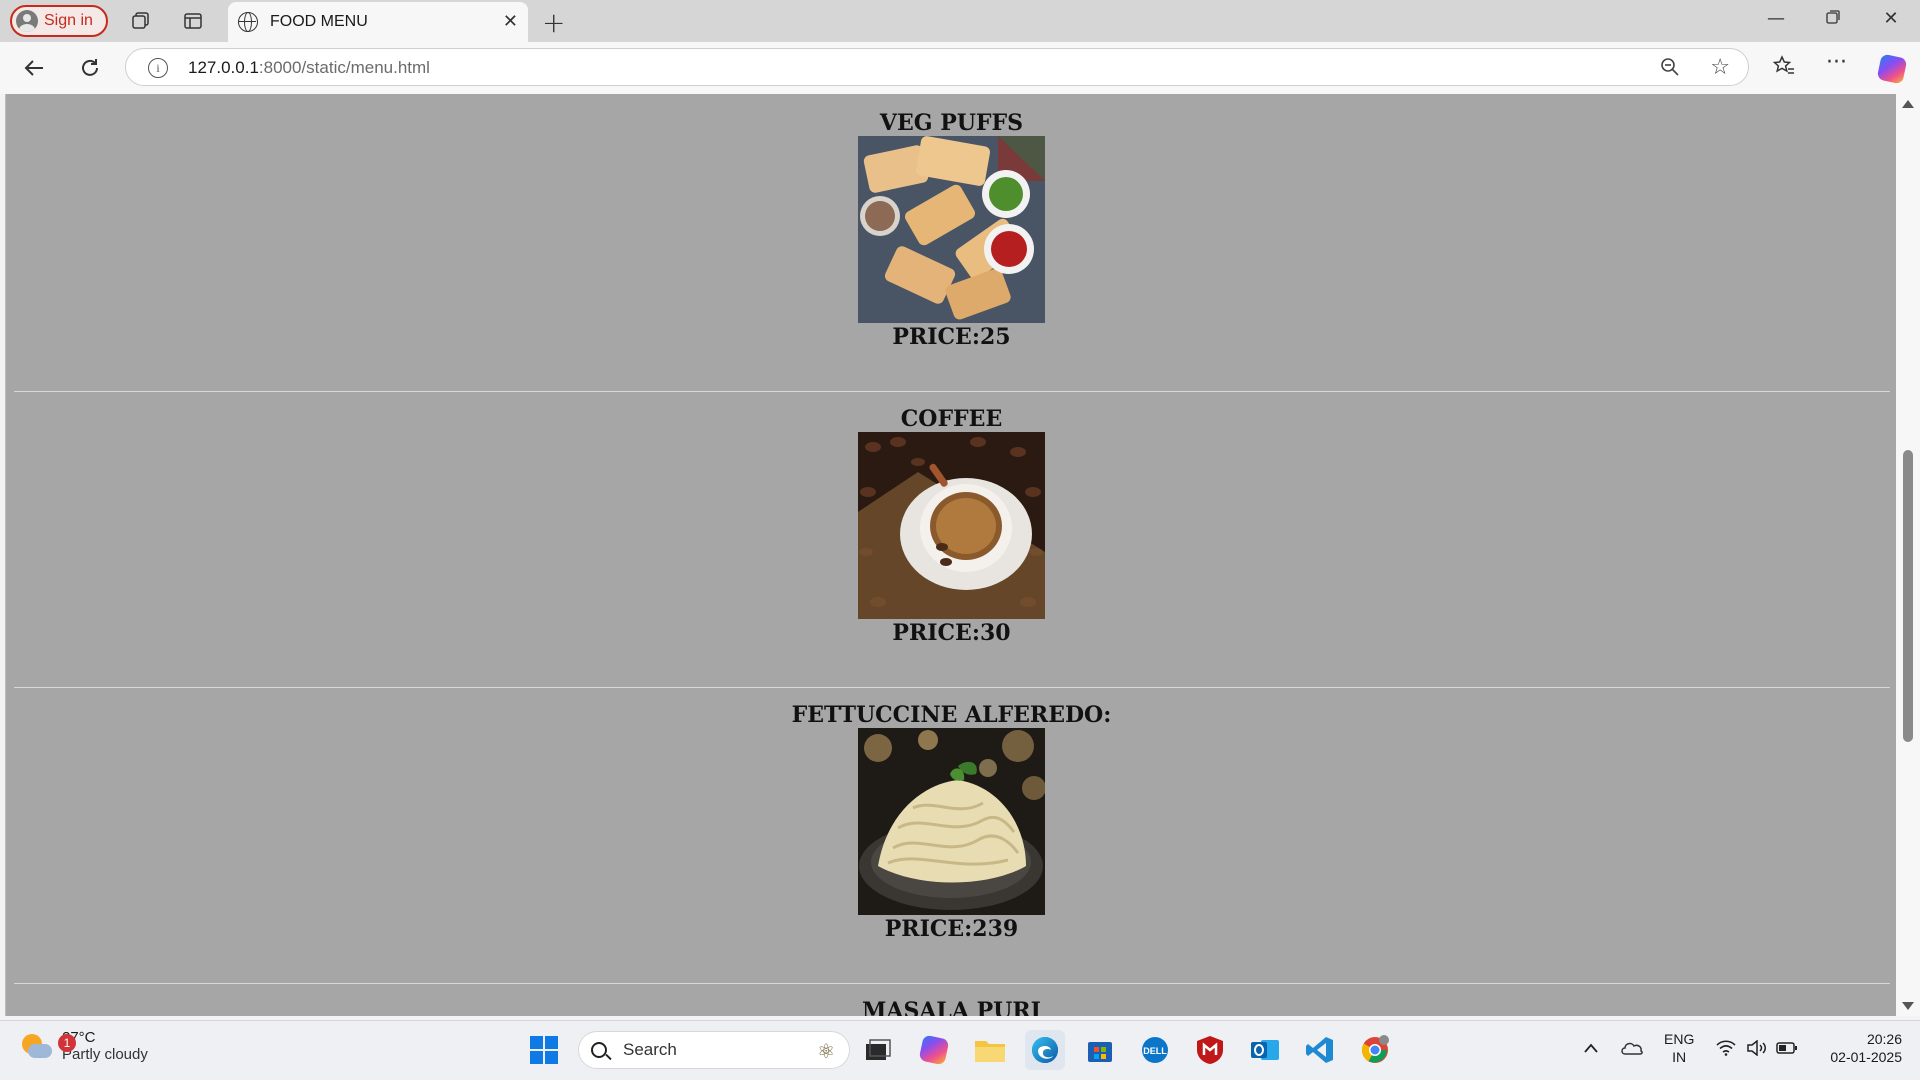 This screenshot has width=1920, height=1080. Describe the element at coordinates (34, 68) in the screenshot. I see `back-arrow-icon` at that location.